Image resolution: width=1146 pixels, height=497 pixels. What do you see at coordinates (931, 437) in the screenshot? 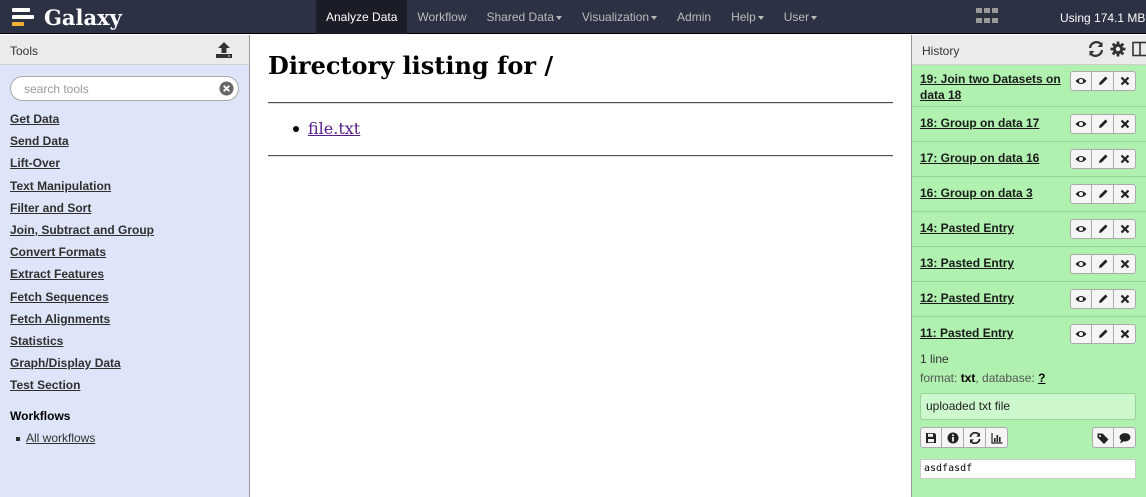
I see `download-button` at bounding box center [931, 437].